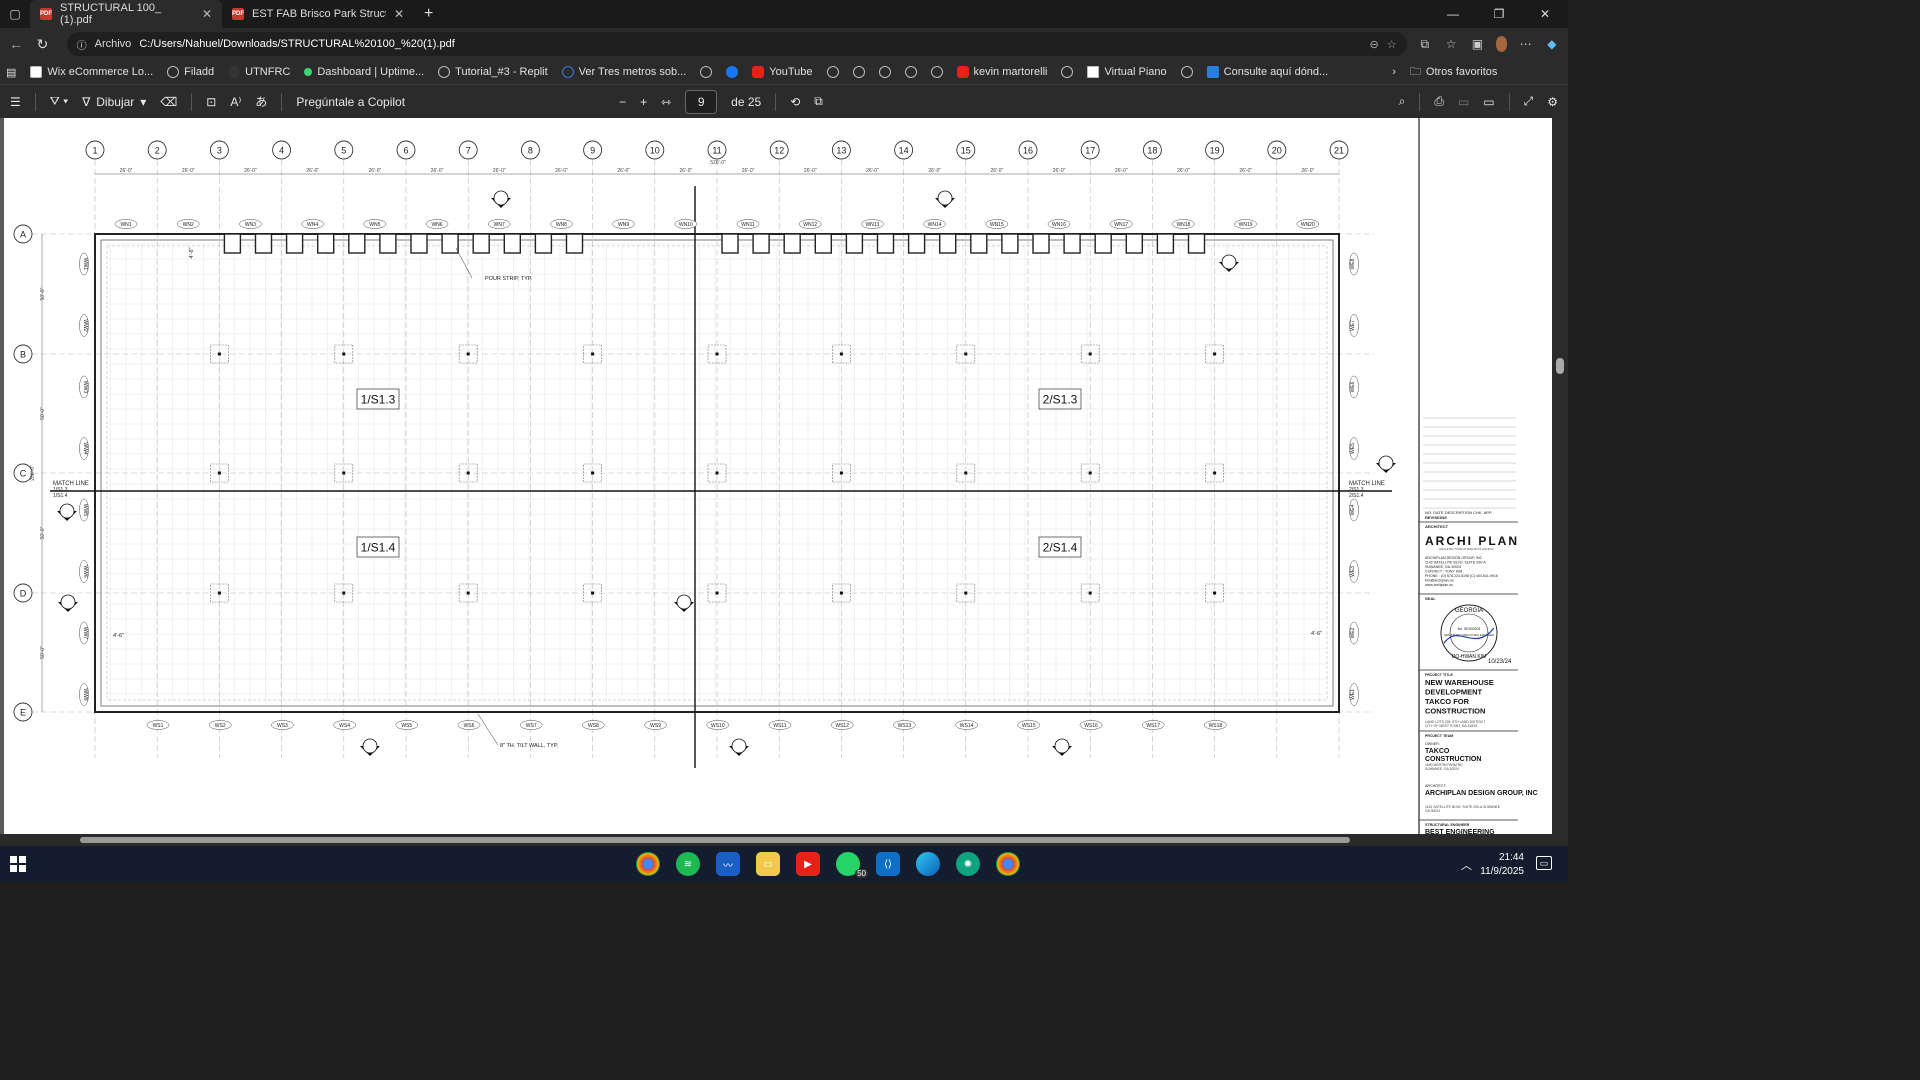 This screenshot has width=1920, height=1080. What do you see at coordinates (622, 102) in the screenshot?
I see `zoom-out-button: −` at bounding box center [622, 102].